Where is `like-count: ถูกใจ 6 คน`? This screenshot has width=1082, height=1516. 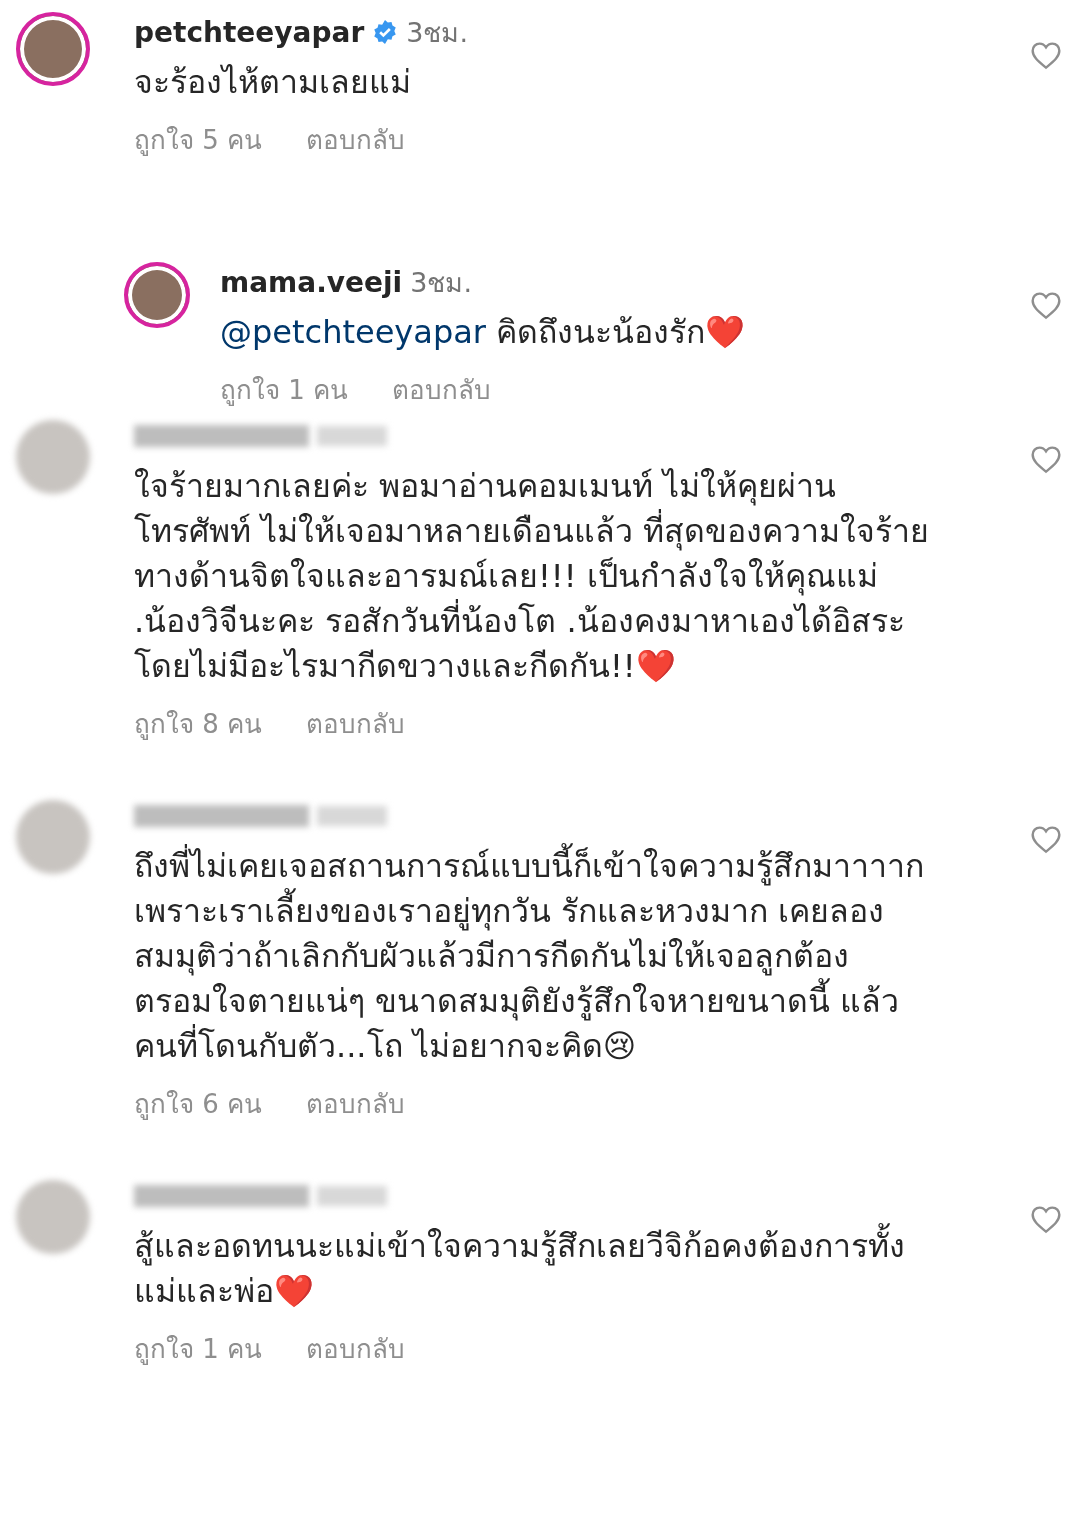 like-count: ถูกใจ 6 คน is located at coordinates (198, 1103).